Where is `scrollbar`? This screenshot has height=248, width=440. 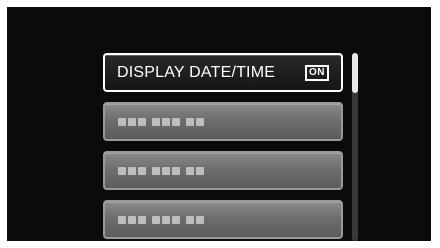
scrollbar is located at coordinates (355, 147).